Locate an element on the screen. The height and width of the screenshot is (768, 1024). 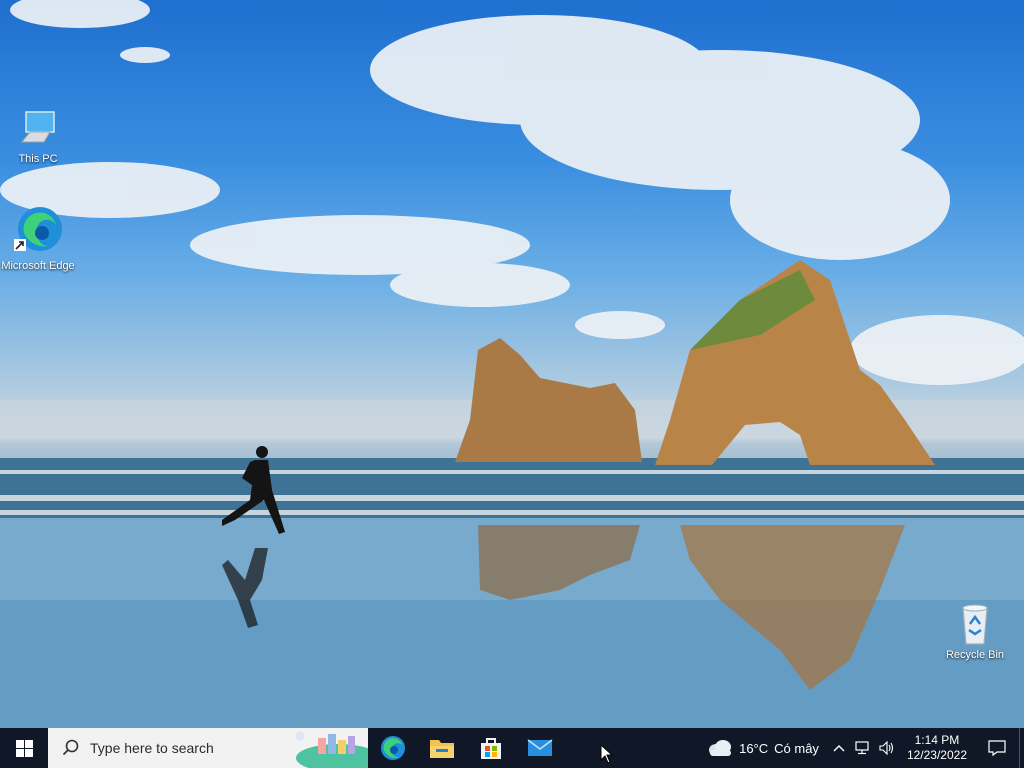
taskbar-clock: 1:14 PM 12/23/2022 is located at coordinates (937, 748).